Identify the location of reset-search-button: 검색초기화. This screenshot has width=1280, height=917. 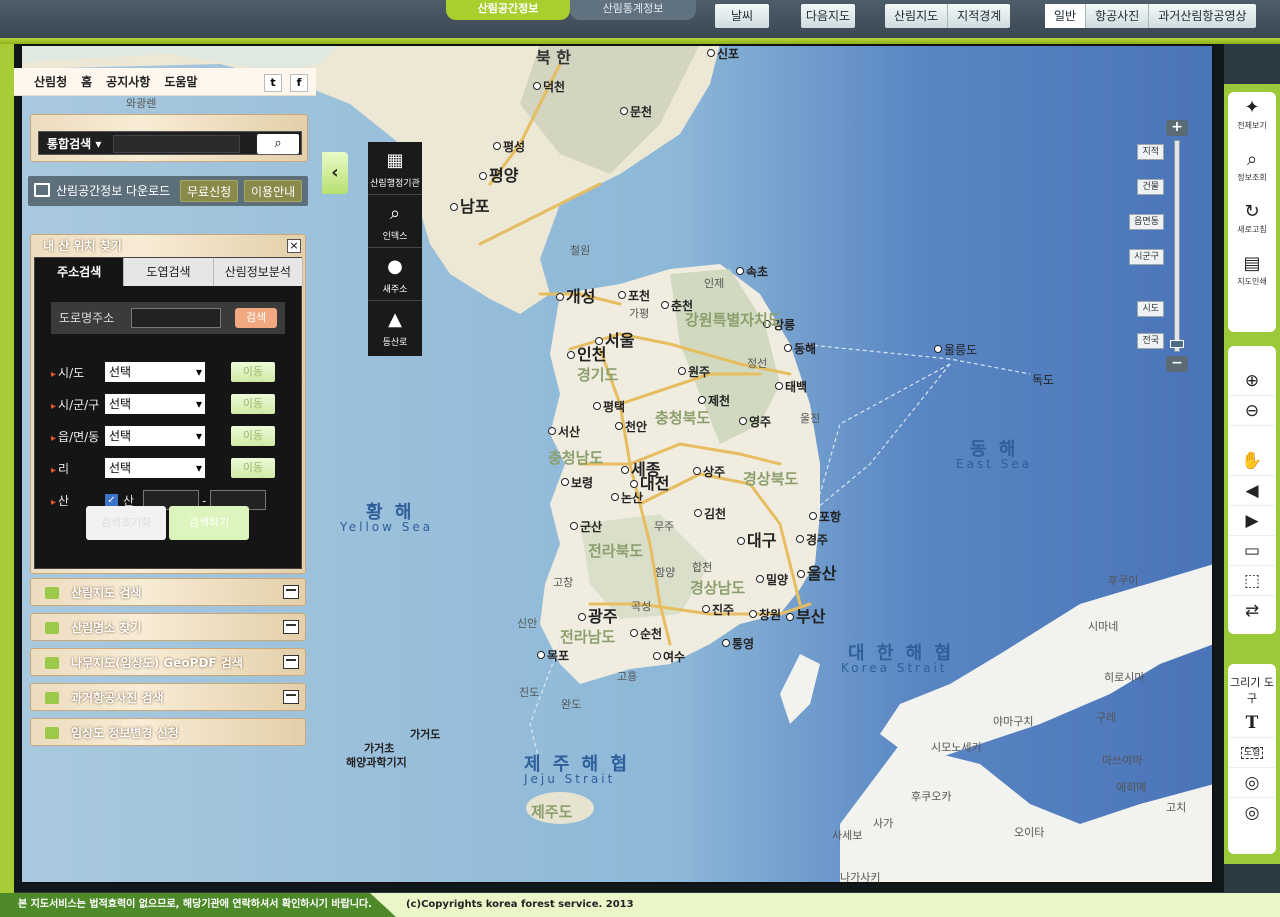
(126, 523).